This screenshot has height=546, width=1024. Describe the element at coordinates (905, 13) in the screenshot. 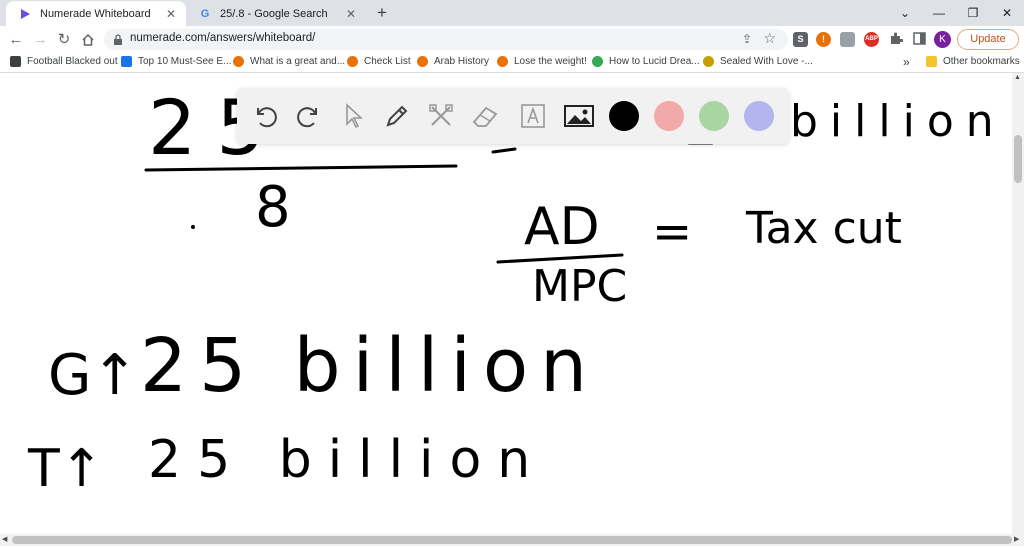

I see `tab-search-icon: ⌄` at that location.